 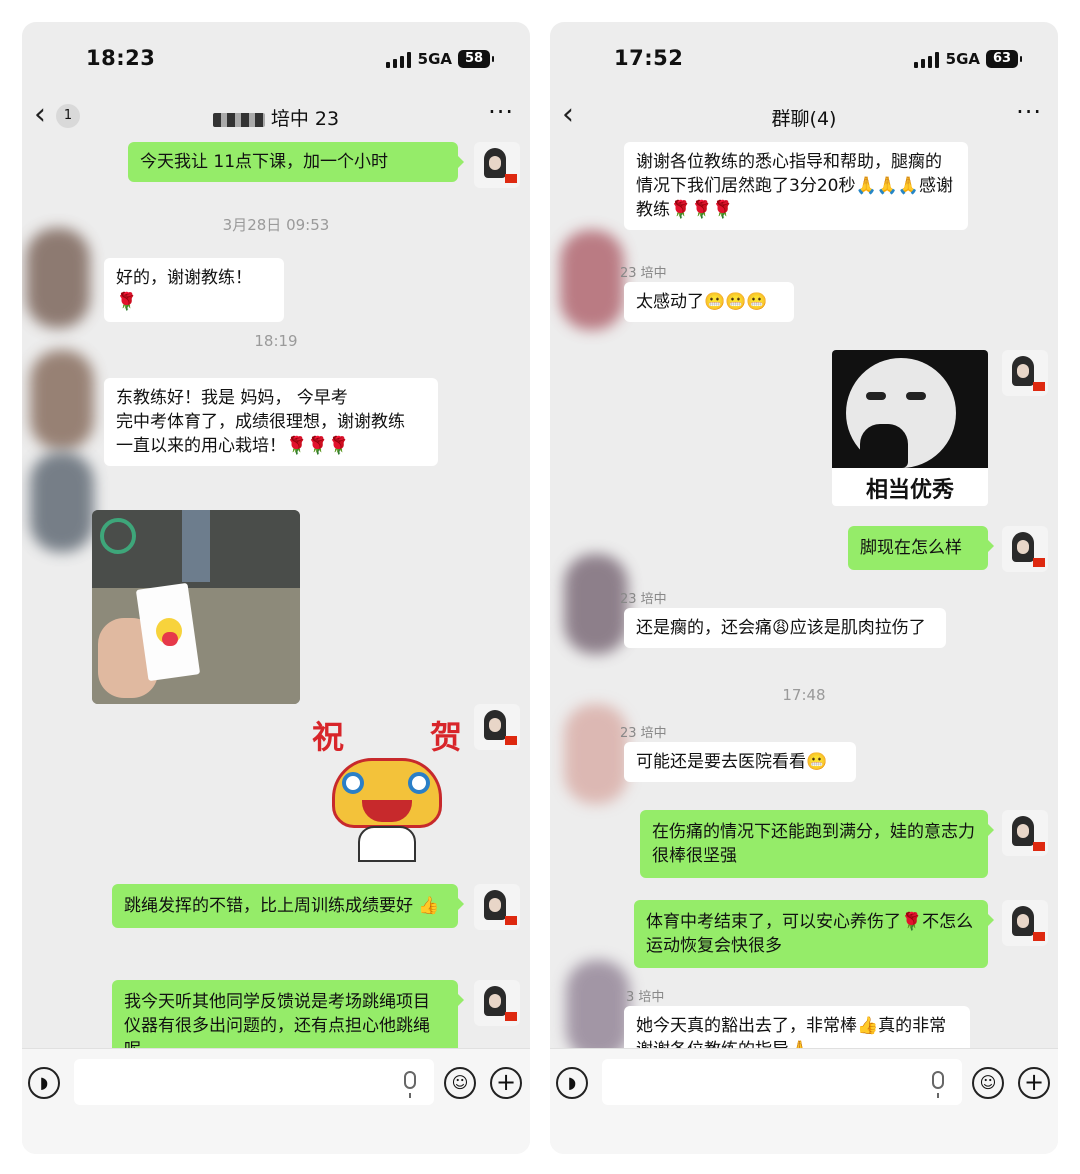 What do you see at coordinates (921, 548) in the screenshot?
I see `message-bubble-outgoing: 脚现在怎么样` at bounding box center [921, 548].